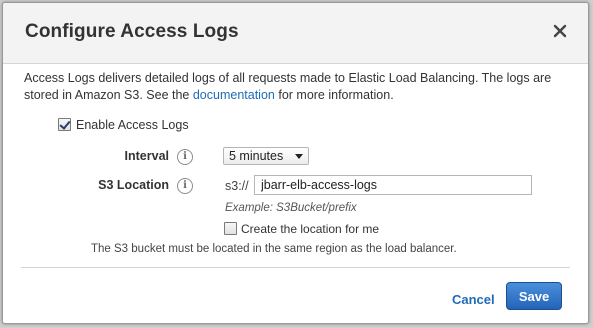 This screenshot has width=593, height=328. What do you see at coordinates (146, 156) in the screenshot?
I see `interval-label: Interval` at bounding box center [146, 156].